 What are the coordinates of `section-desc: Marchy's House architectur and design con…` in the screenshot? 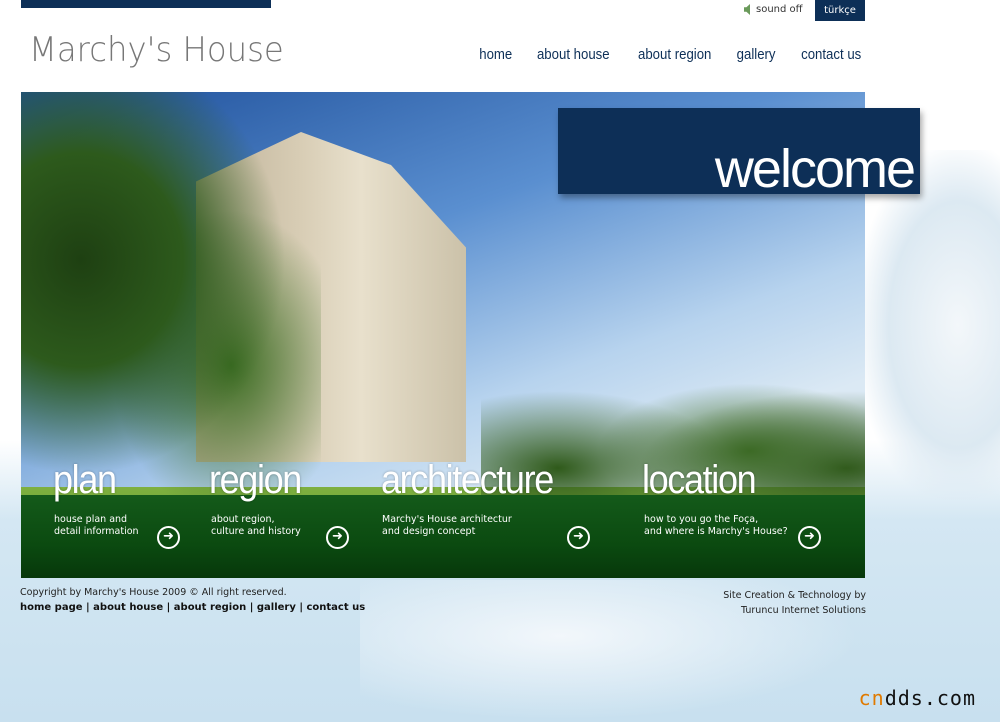 It's located at (472, 526).